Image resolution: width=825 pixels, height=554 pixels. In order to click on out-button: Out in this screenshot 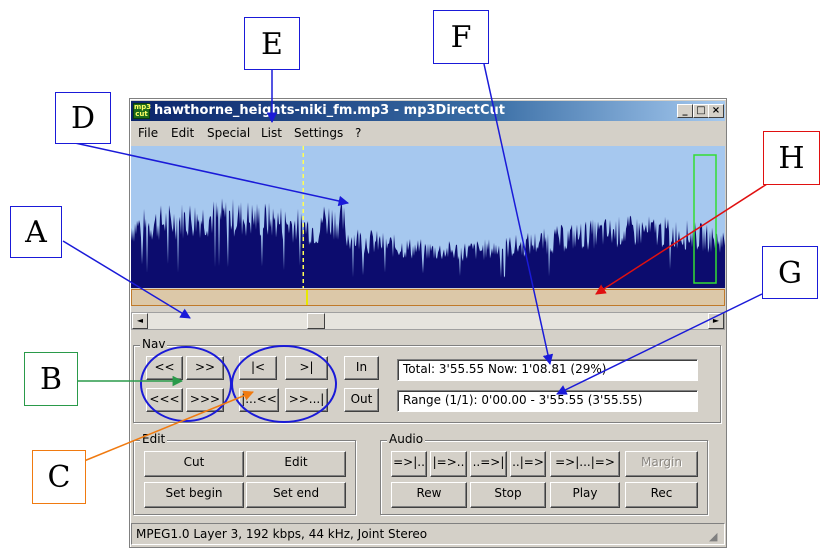, I will do `click(361, 400)`.